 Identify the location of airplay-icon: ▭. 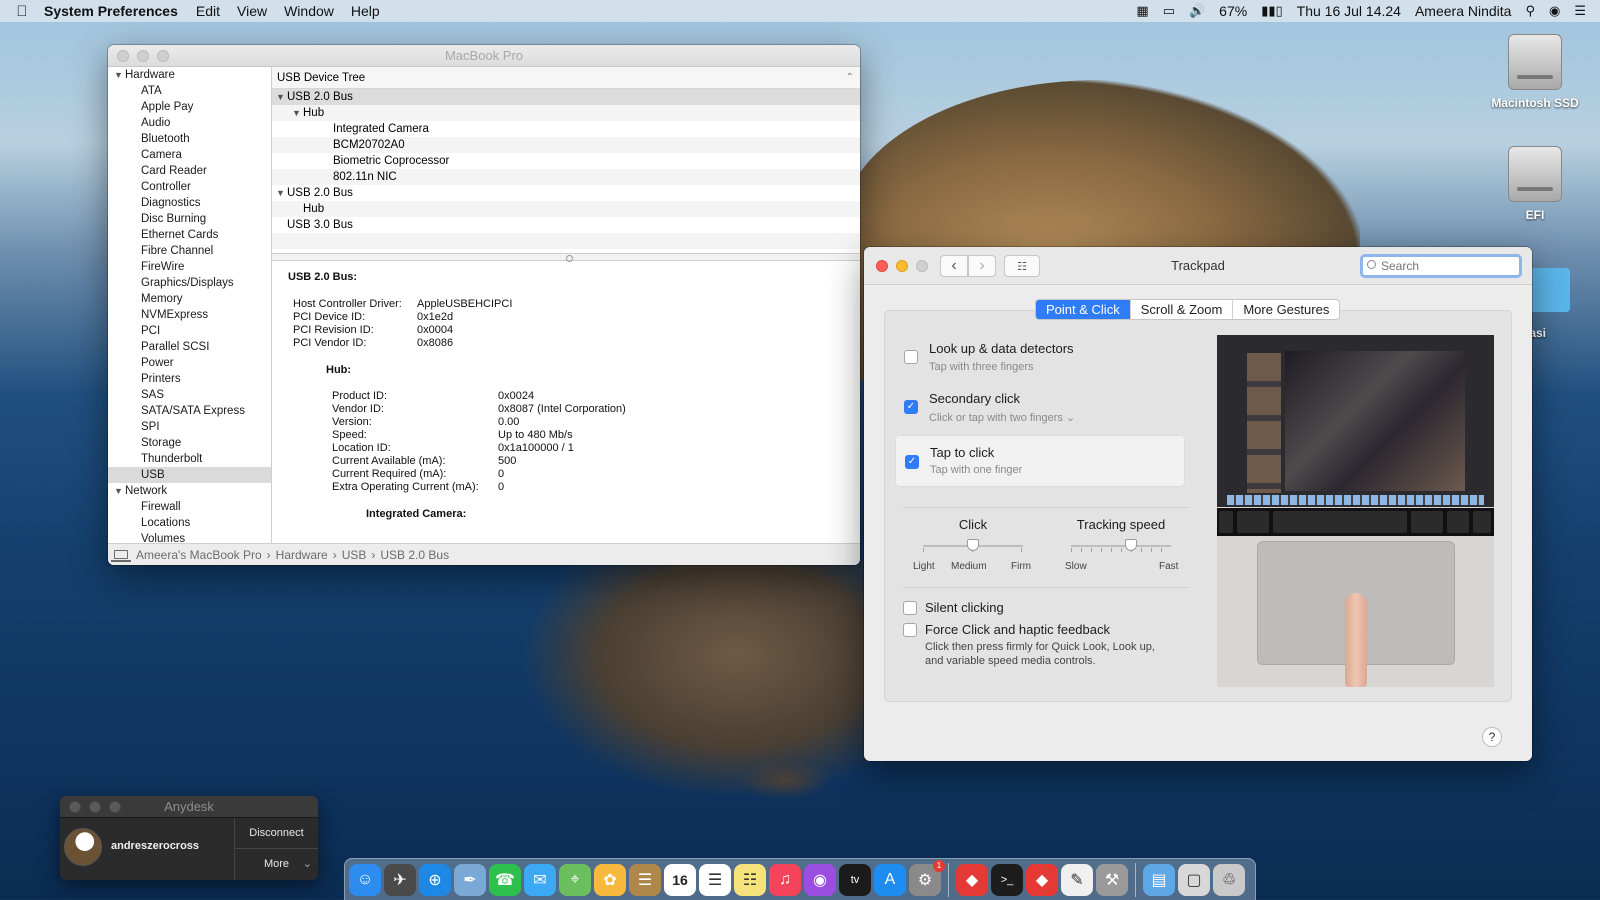
(1169, 11).